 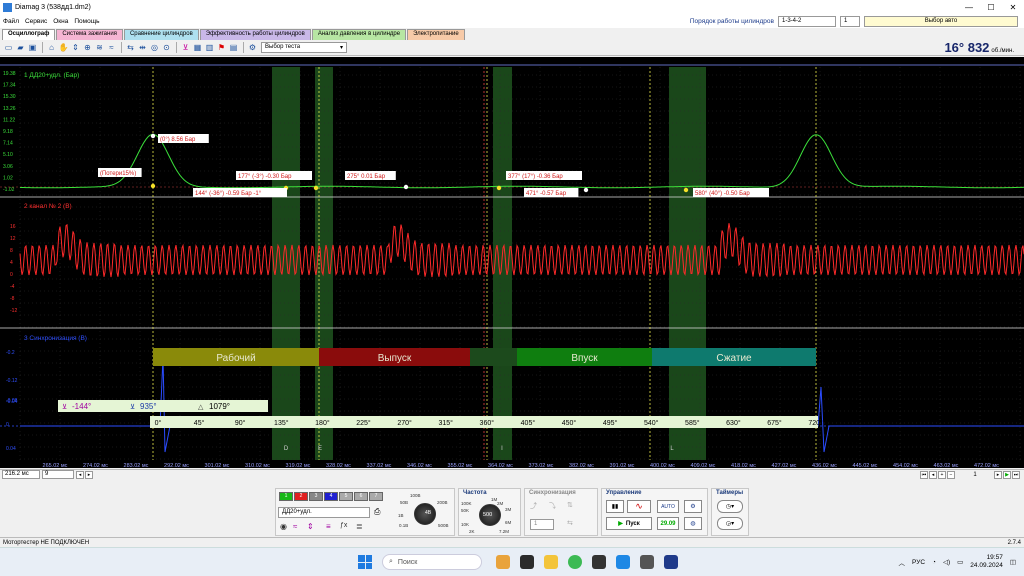 I want to click on channel-button-1: 1, so click(x=286, y=496).